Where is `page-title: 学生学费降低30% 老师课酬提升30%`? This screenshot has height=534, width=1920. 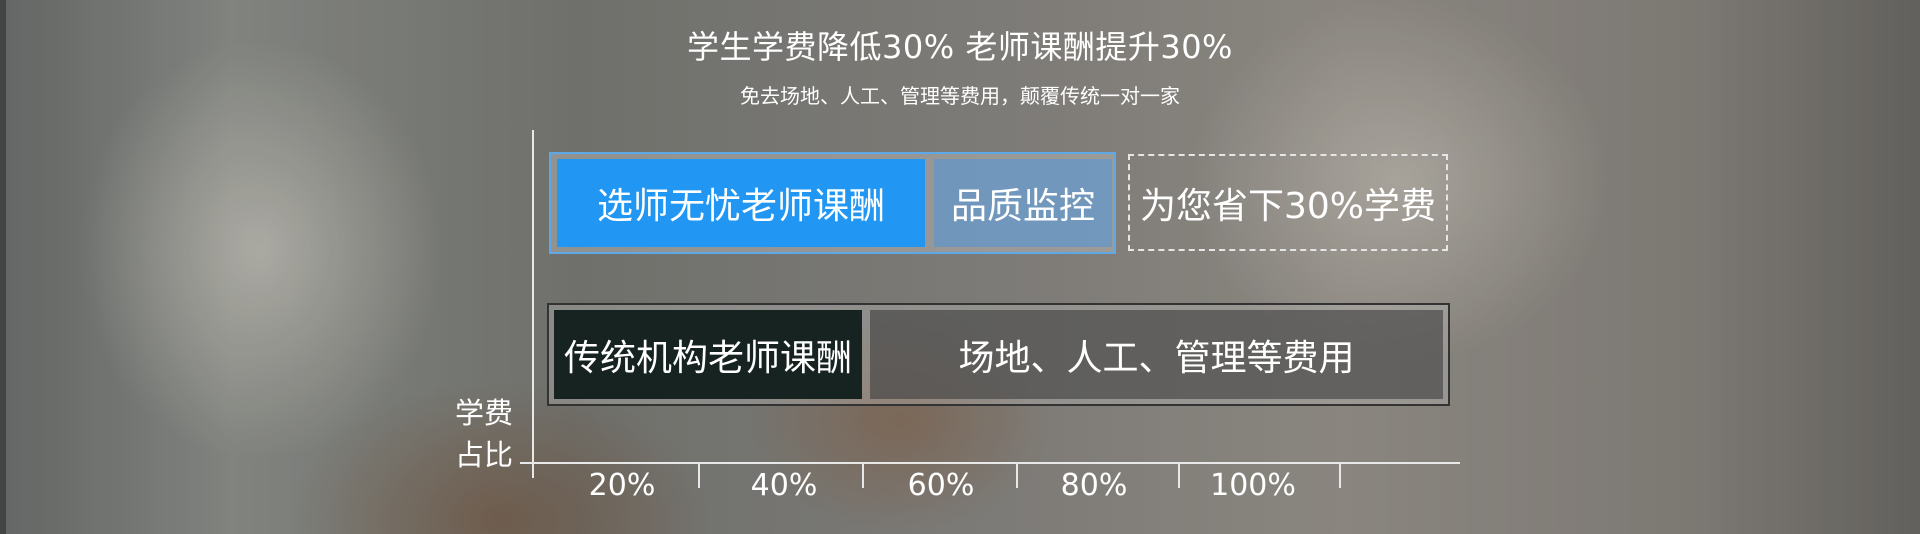 page-title: 学生学费降低30% 老师课酬提升30% is located at coordinates (960, 47).